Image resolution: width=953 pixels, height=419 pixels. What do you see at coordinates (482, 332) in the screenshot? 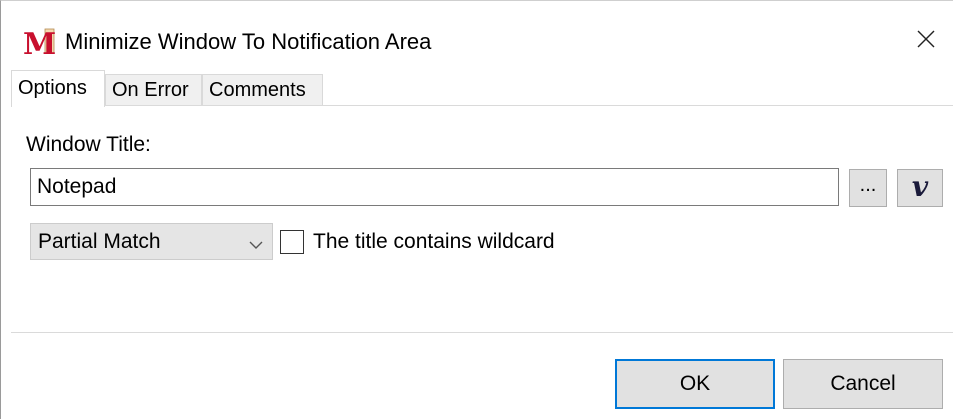
I see `footer-divider` at bounding box center [482, 332].